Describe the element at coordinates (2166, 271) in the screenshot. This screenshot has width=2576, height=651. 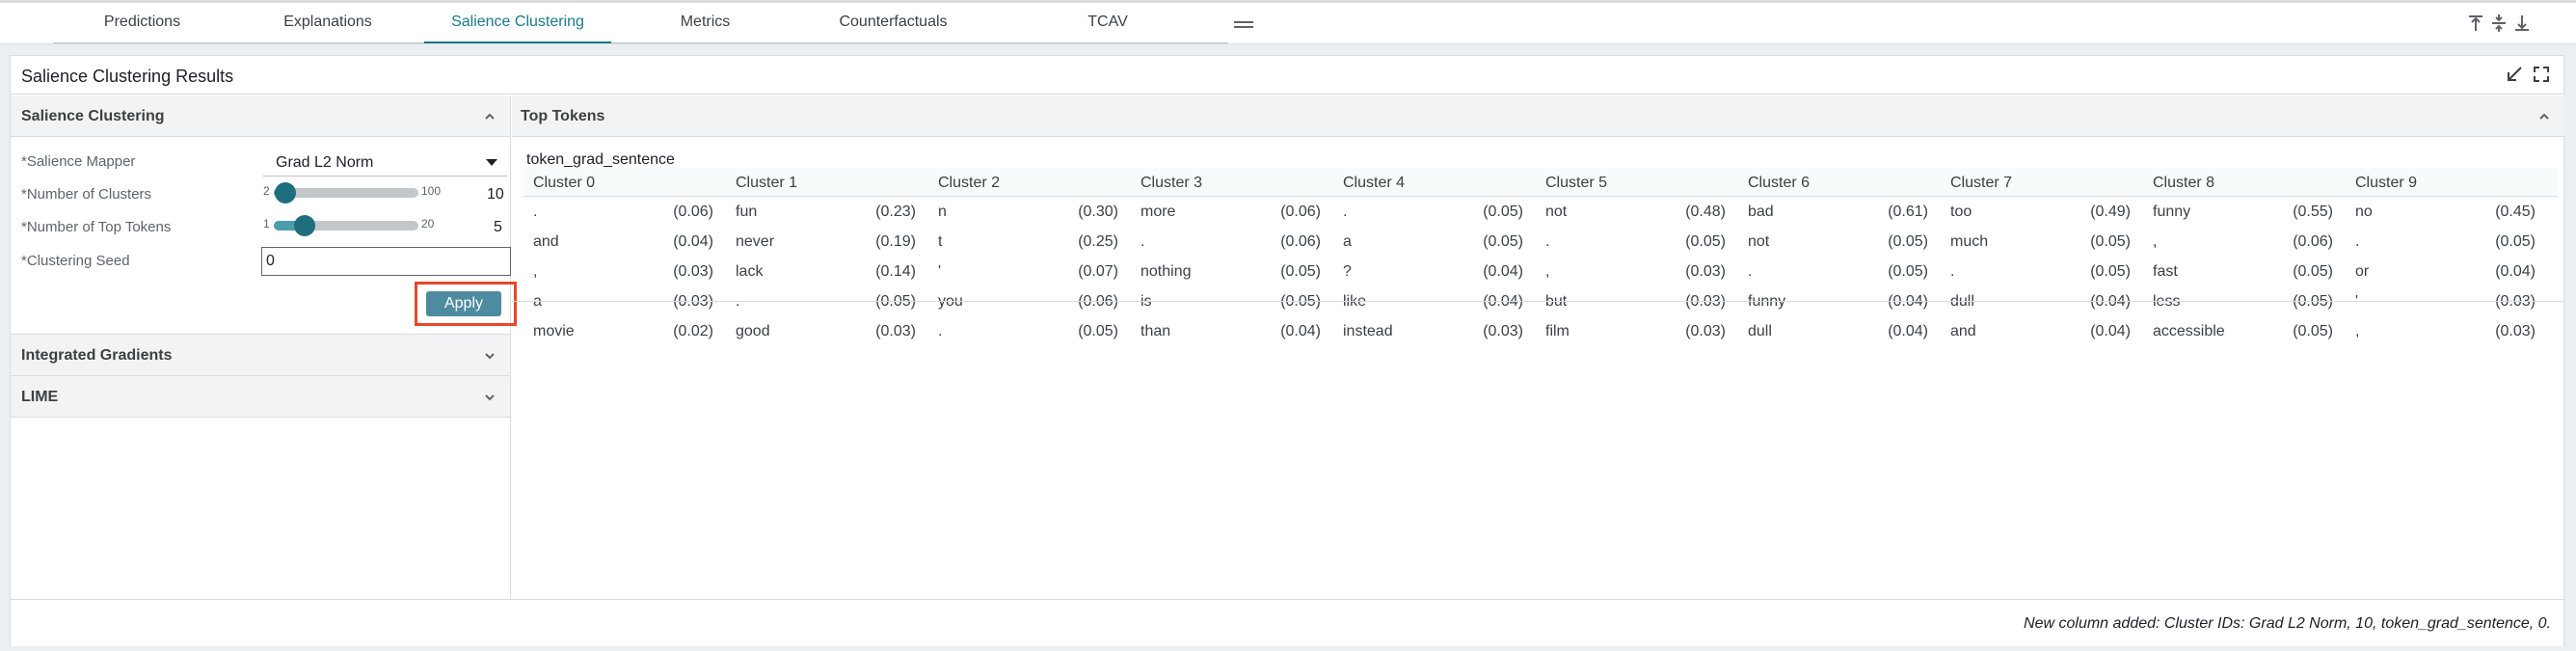
I see `token-cell: fast` at that location.